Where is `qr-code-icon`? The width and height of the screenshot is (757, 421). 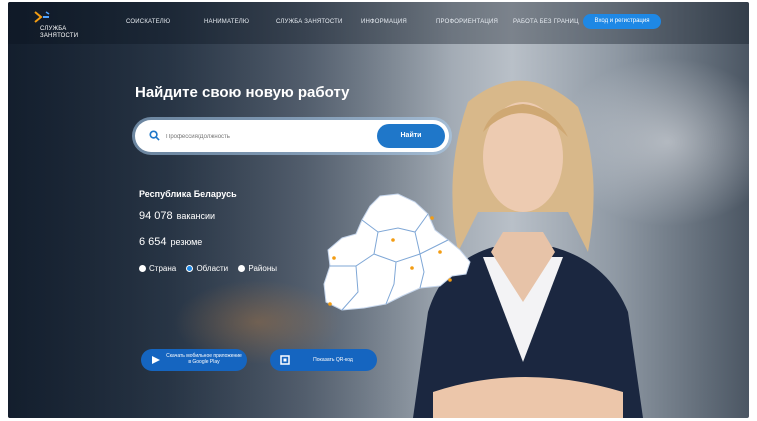 qr-code-icon is located at coordinates (285, 360).